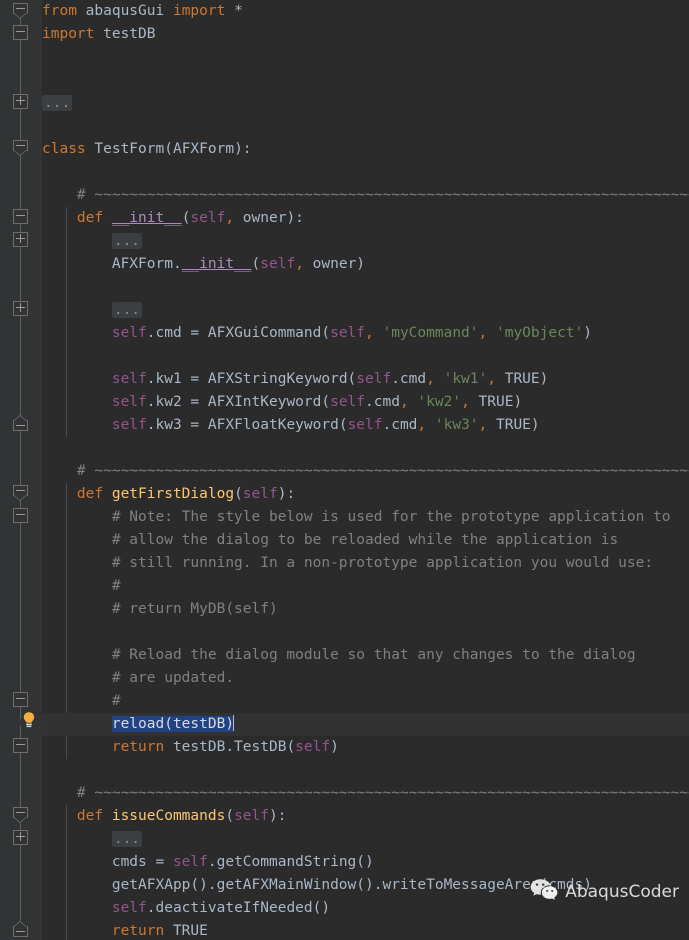 Image resolution: width=689 pixels, height=940 pixels. What do you see at coordinates (365, 908) in the screenshot?
I see `code-line-40: self.deactivateIfNeeded()` at bounding box center [365, 908].